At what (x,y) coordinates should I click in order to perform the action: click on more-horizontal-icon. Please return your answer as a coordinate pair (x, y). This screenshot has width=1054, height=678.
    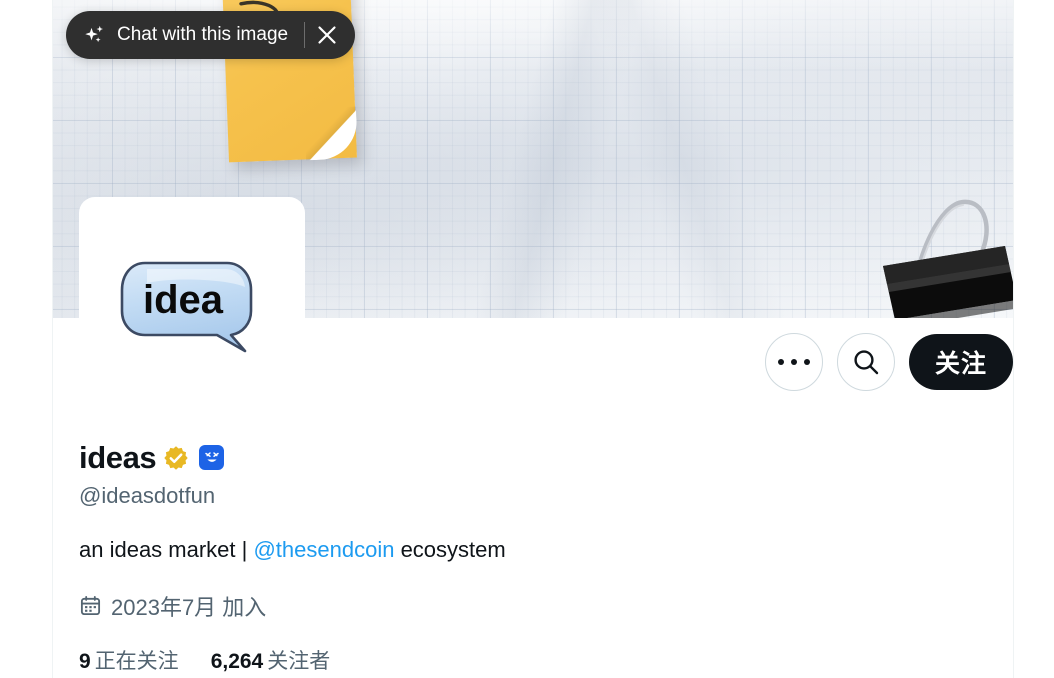
    Looking at the image, I should click on (793, 362).